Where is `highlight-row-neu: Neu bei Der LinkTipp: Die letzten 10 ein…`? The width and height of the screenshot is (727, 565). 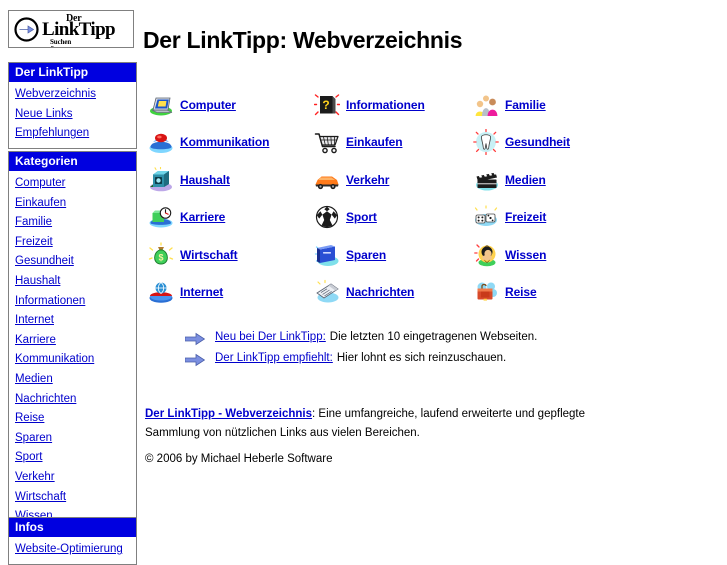 highlight-row-neu: Neu bei Der LinkTipp: Die letzten 10 ein… is located at coordinates (415, 341).